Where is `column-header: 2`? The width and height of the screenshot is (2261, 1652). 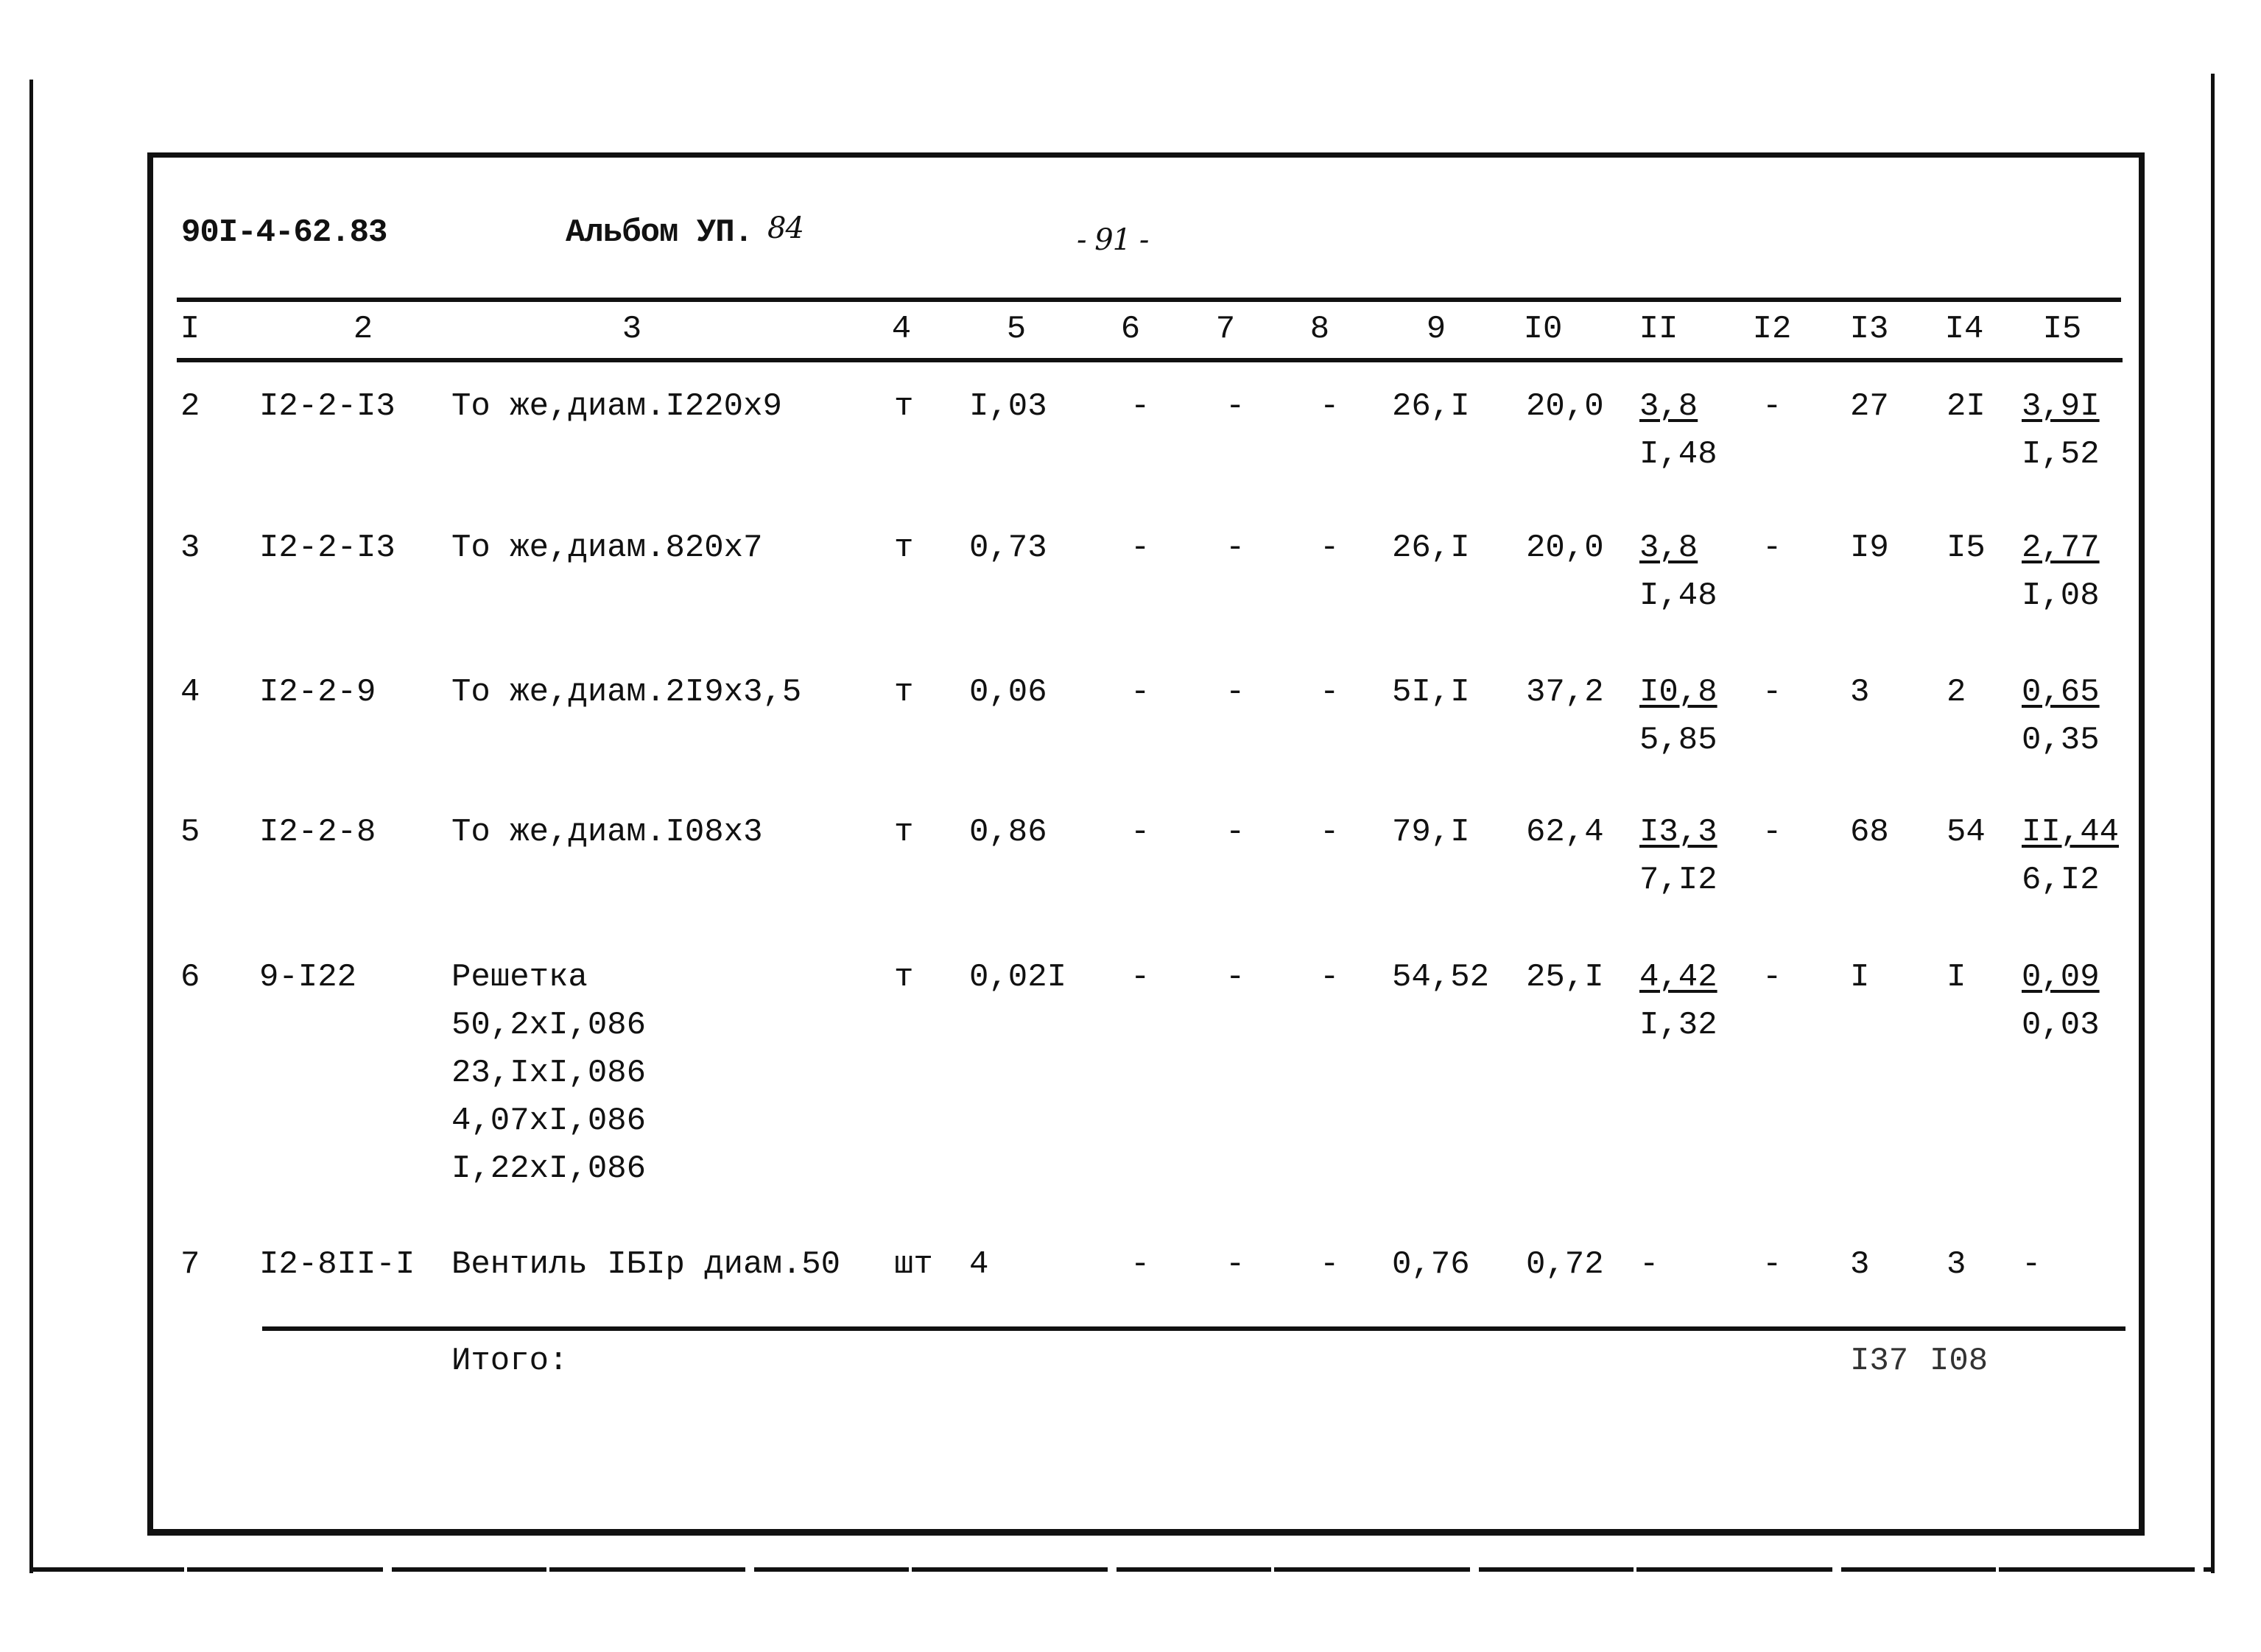
column-header: 2 is located at coordinates (363, 329).